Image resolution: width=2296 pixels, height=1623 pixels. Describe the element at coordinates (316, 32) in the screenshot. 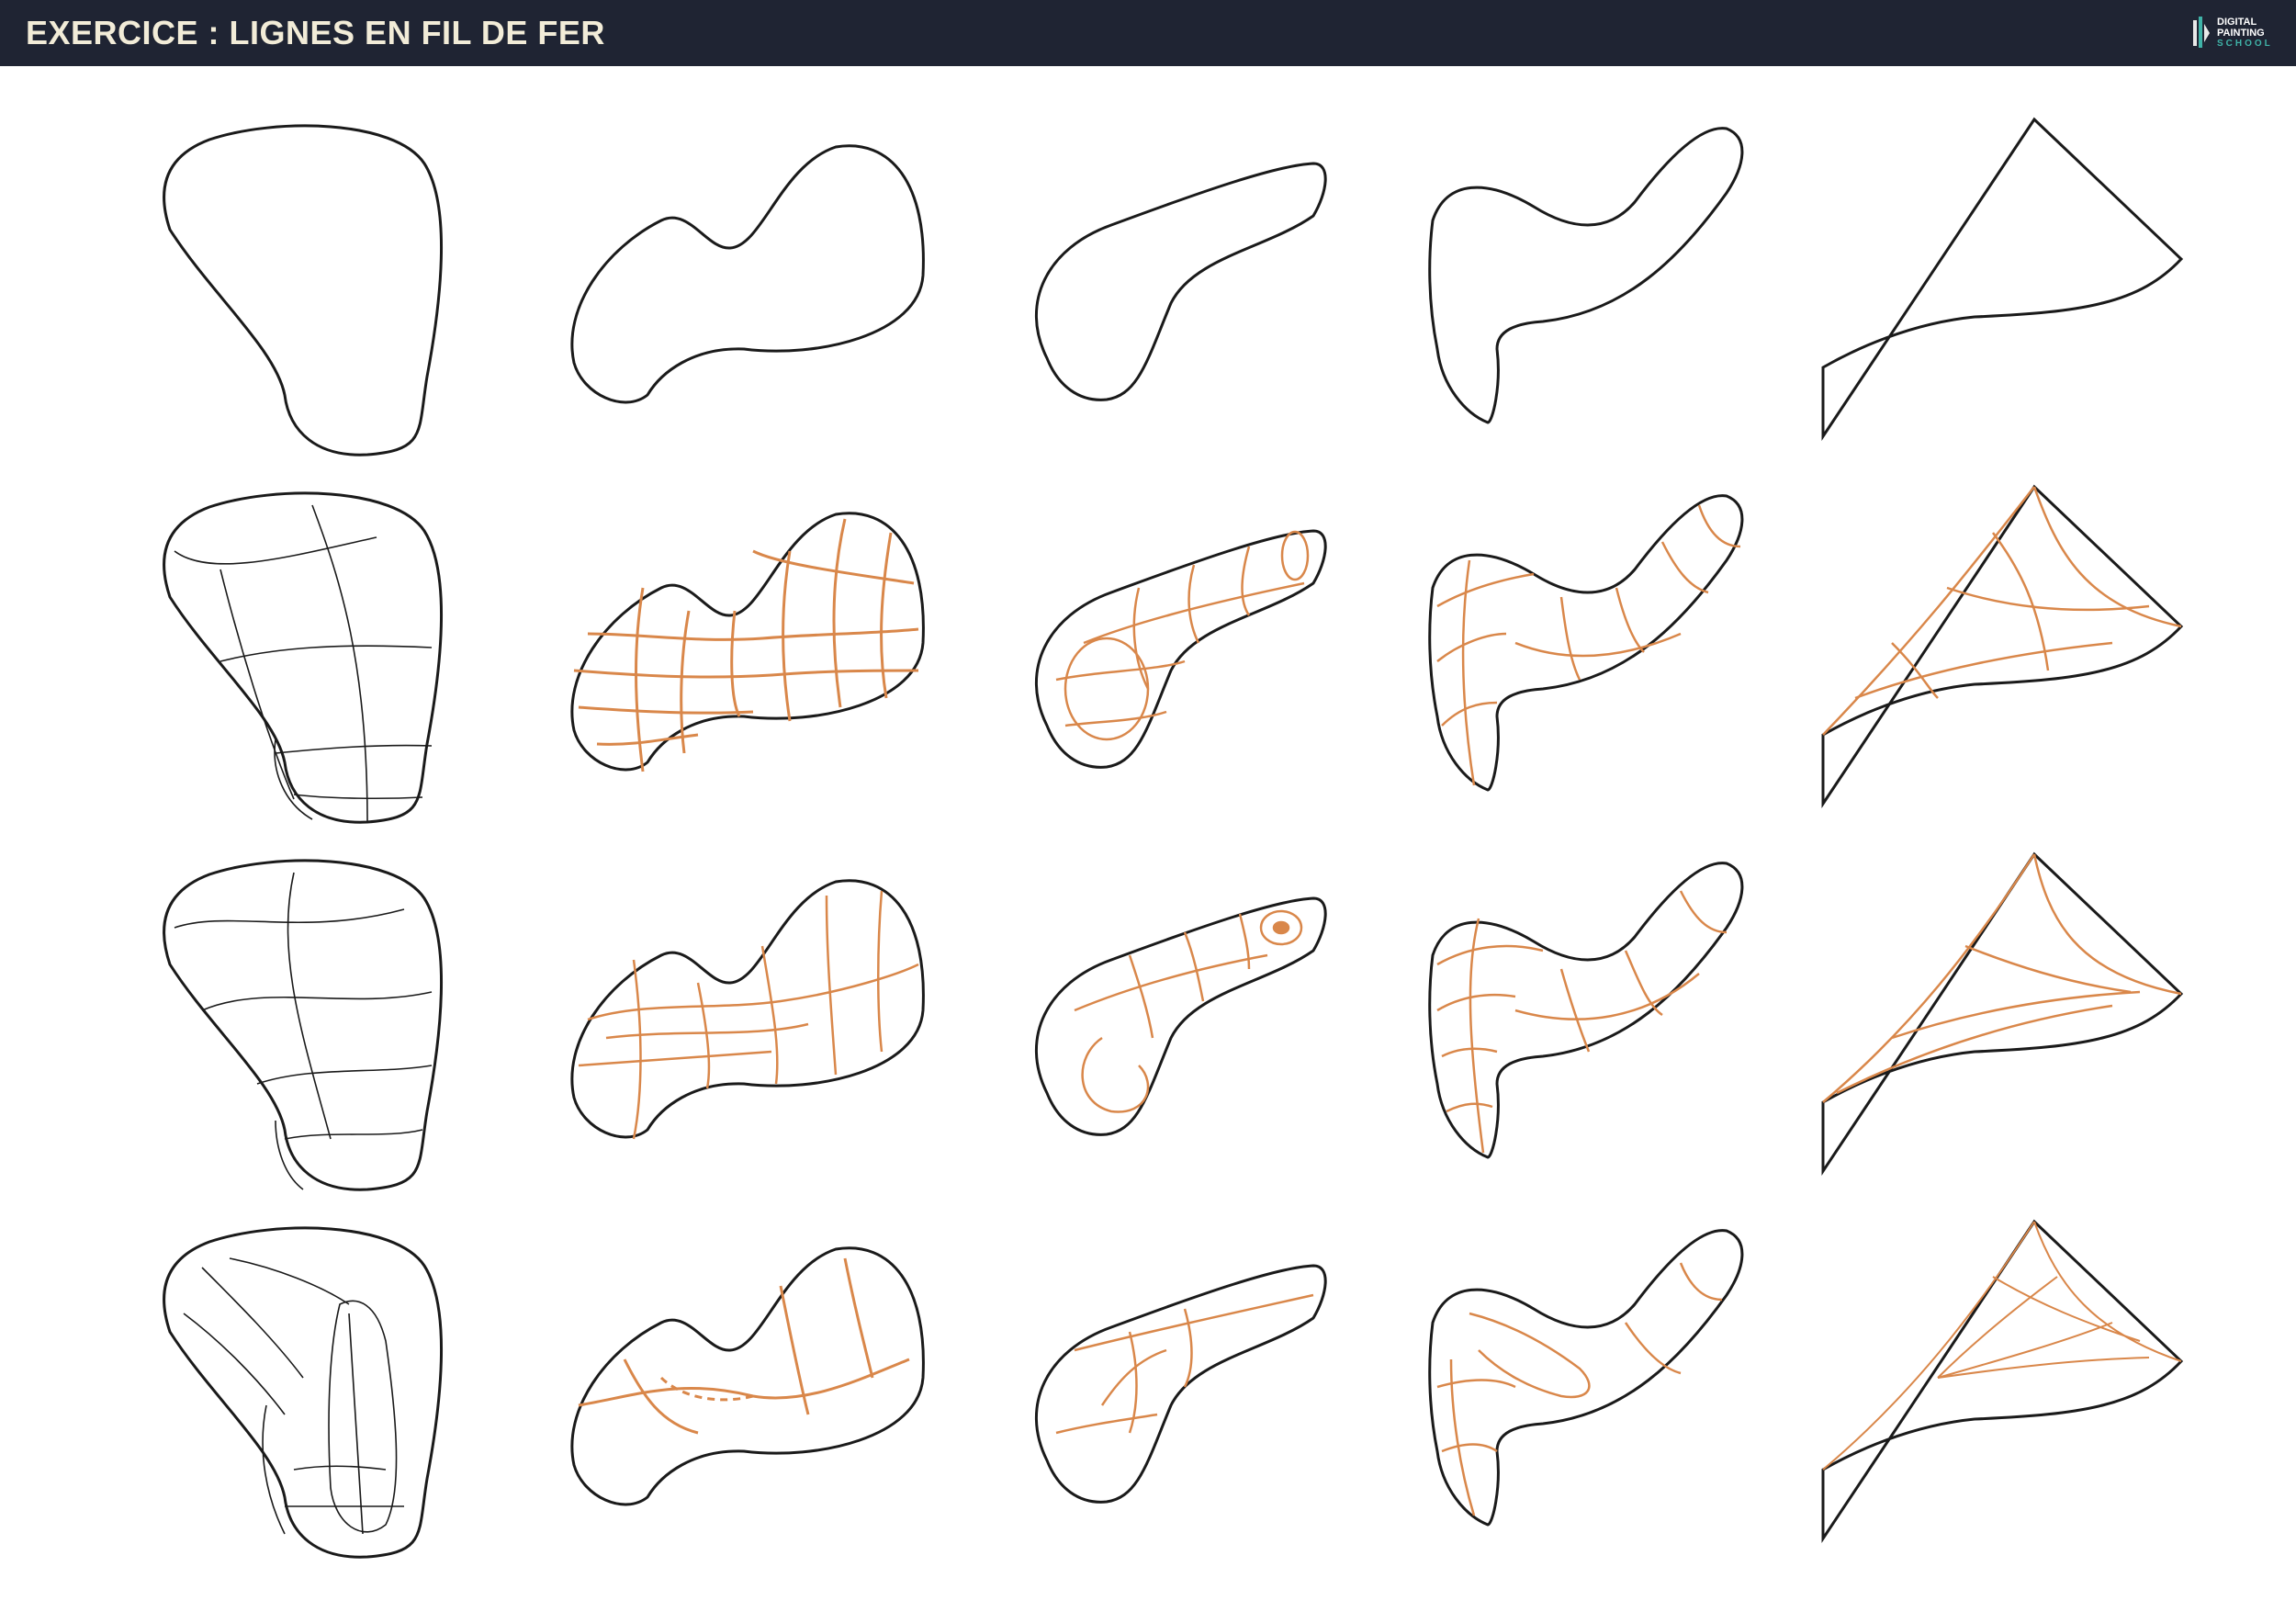

I see `page-title: EXERCICE : LIGNES EN FIL DE FER` at that location.